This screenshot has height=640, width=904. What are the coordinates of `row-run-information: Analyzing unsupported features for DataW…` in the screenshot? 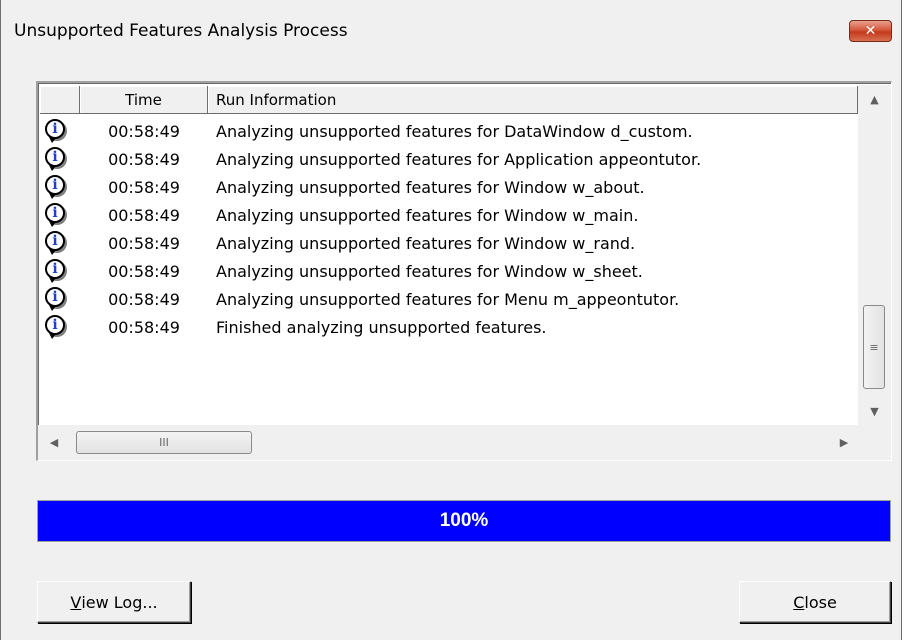 It's located at (454, 131).